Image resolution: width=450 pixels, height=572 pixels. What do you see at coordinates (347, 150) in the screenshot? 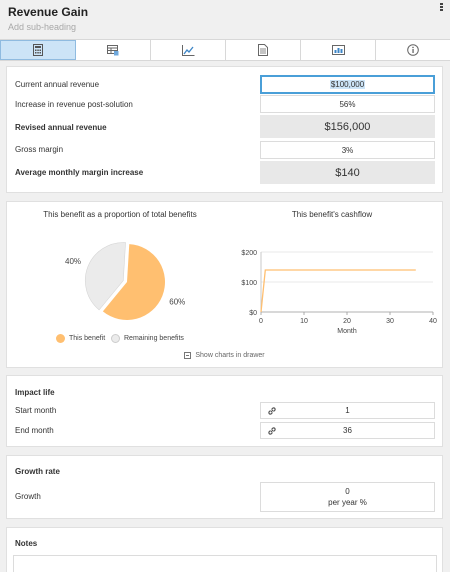
I see `gross-margin-input: 3%` at bounding box center [347, 150].